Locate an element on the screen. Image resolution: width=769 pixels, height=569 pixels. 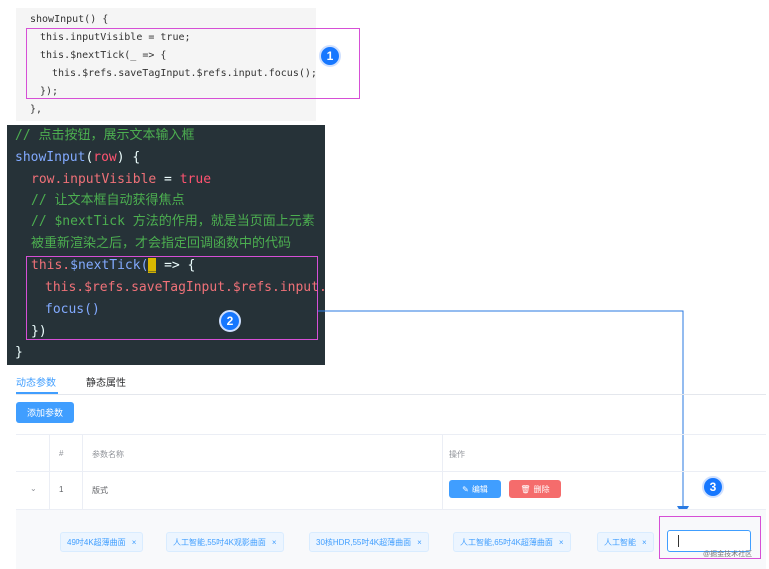
row-name: 版式 is located at coordinates (100, 490).